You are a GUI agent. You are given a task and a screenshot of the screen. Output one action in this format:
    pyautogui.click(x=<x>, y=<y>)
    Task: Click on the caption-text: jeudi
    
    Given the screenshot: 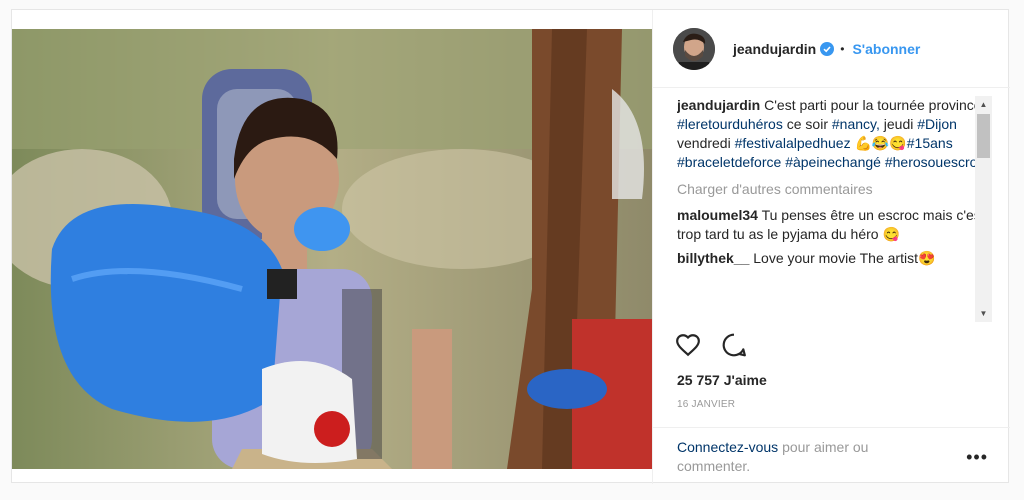 What is the action you would take?
    pyautogui.click(x=898, y=124)
    